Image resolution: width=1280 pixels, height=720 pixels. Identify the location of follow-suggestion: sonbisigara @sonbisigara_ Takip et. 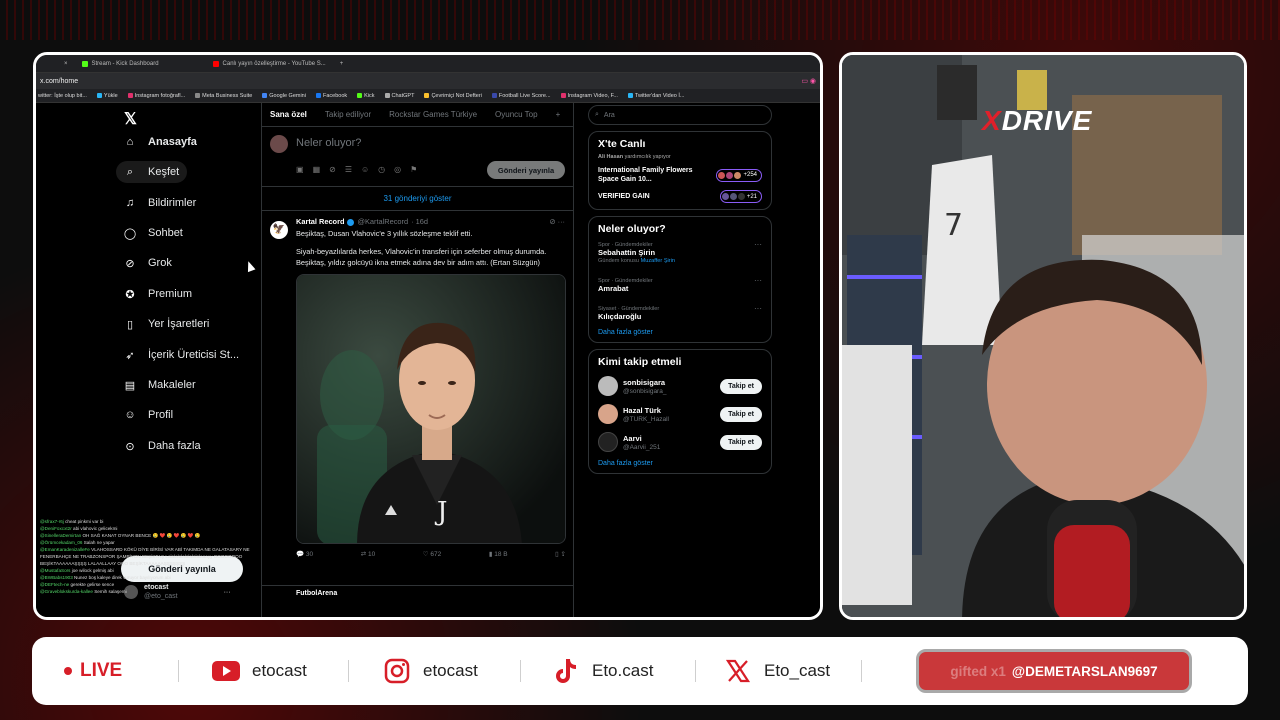
(680, 386).